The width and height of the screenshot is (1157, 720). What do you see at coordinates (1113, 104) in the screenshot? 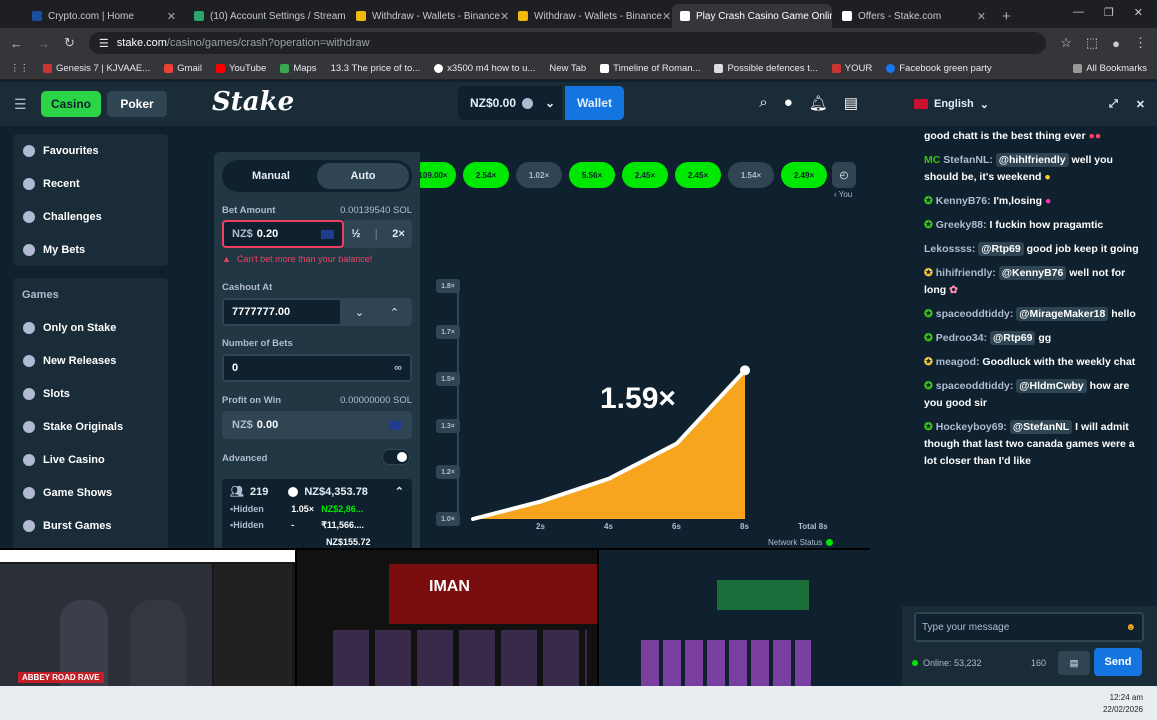
I see `popout-icon: ⤢` at bounding box center [1113, 104].